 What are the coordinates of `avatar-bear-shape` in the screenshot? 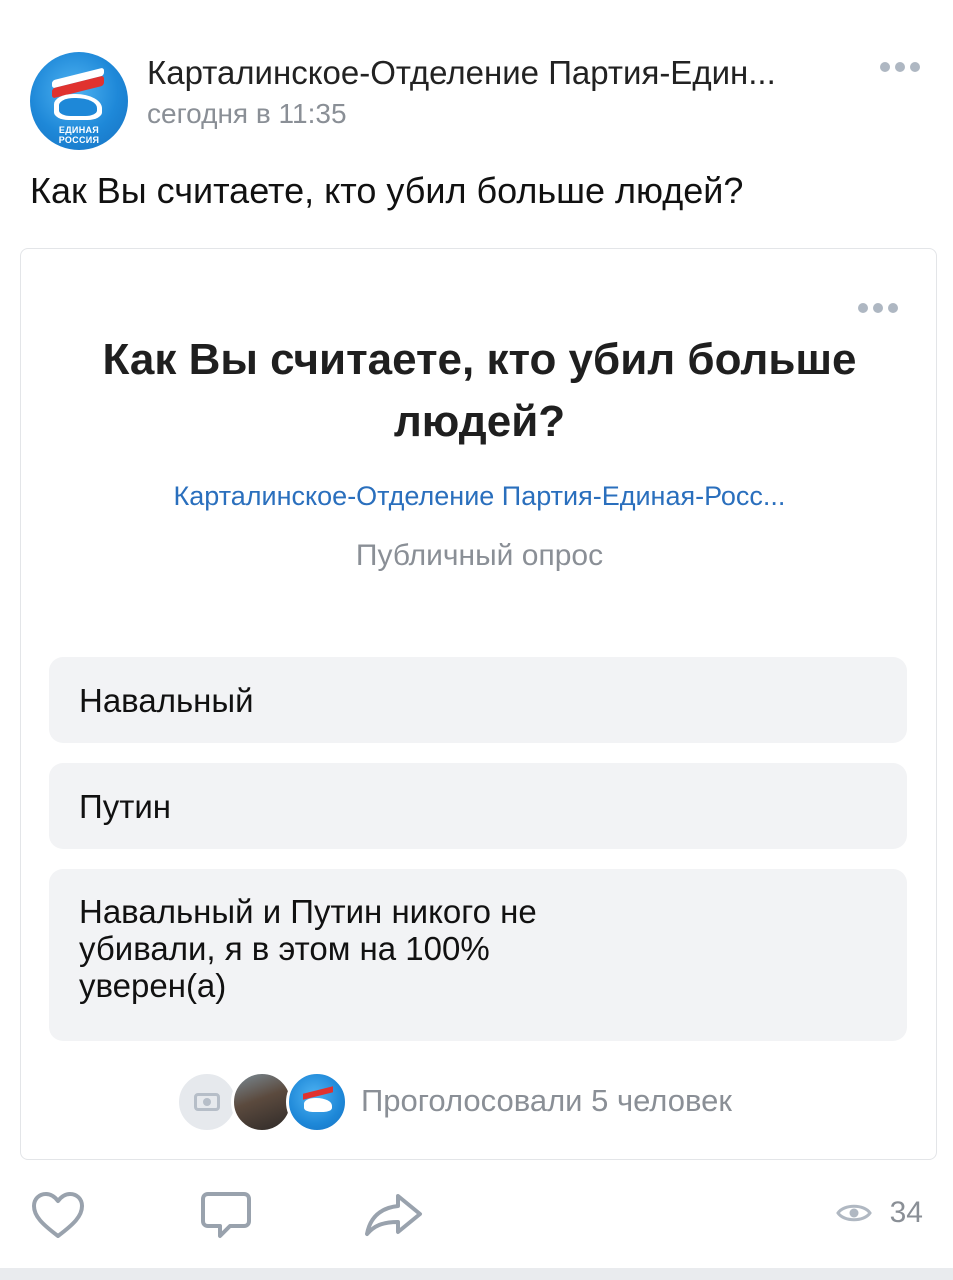 It's located at (318, 1105).